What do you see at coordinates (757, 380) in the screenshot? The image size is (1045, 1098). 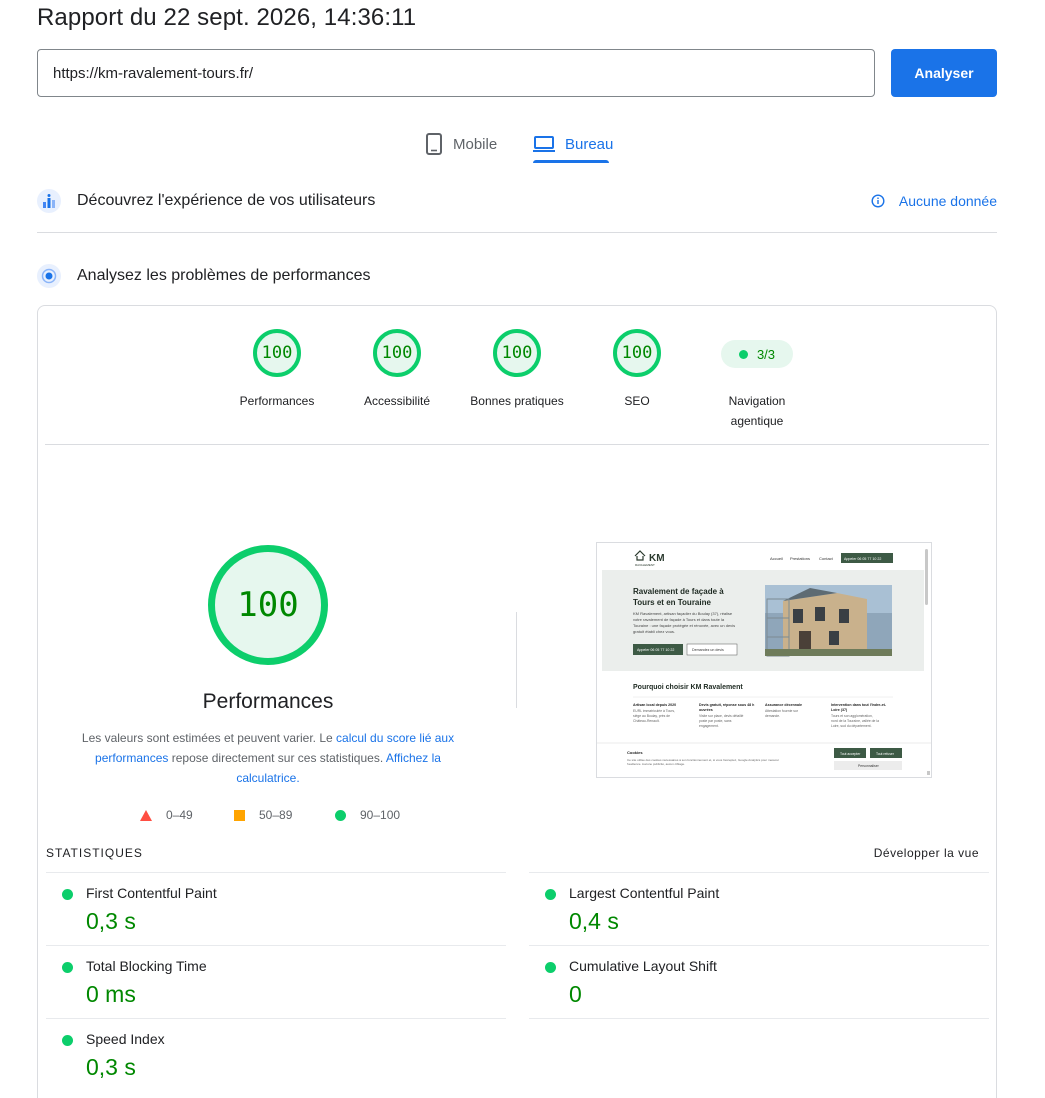 I see `gauge-agentic-navigation: 3/3 Navigation agentique` at bounding box center [757, 380].